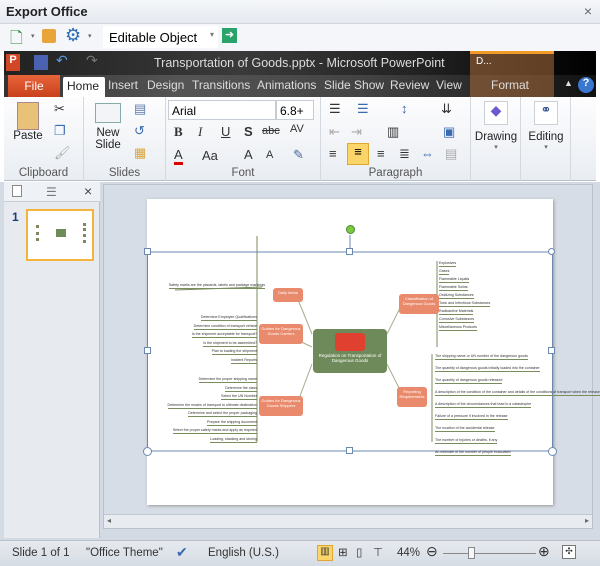  I want to click on font-color-icon: A, so click(178, 156).